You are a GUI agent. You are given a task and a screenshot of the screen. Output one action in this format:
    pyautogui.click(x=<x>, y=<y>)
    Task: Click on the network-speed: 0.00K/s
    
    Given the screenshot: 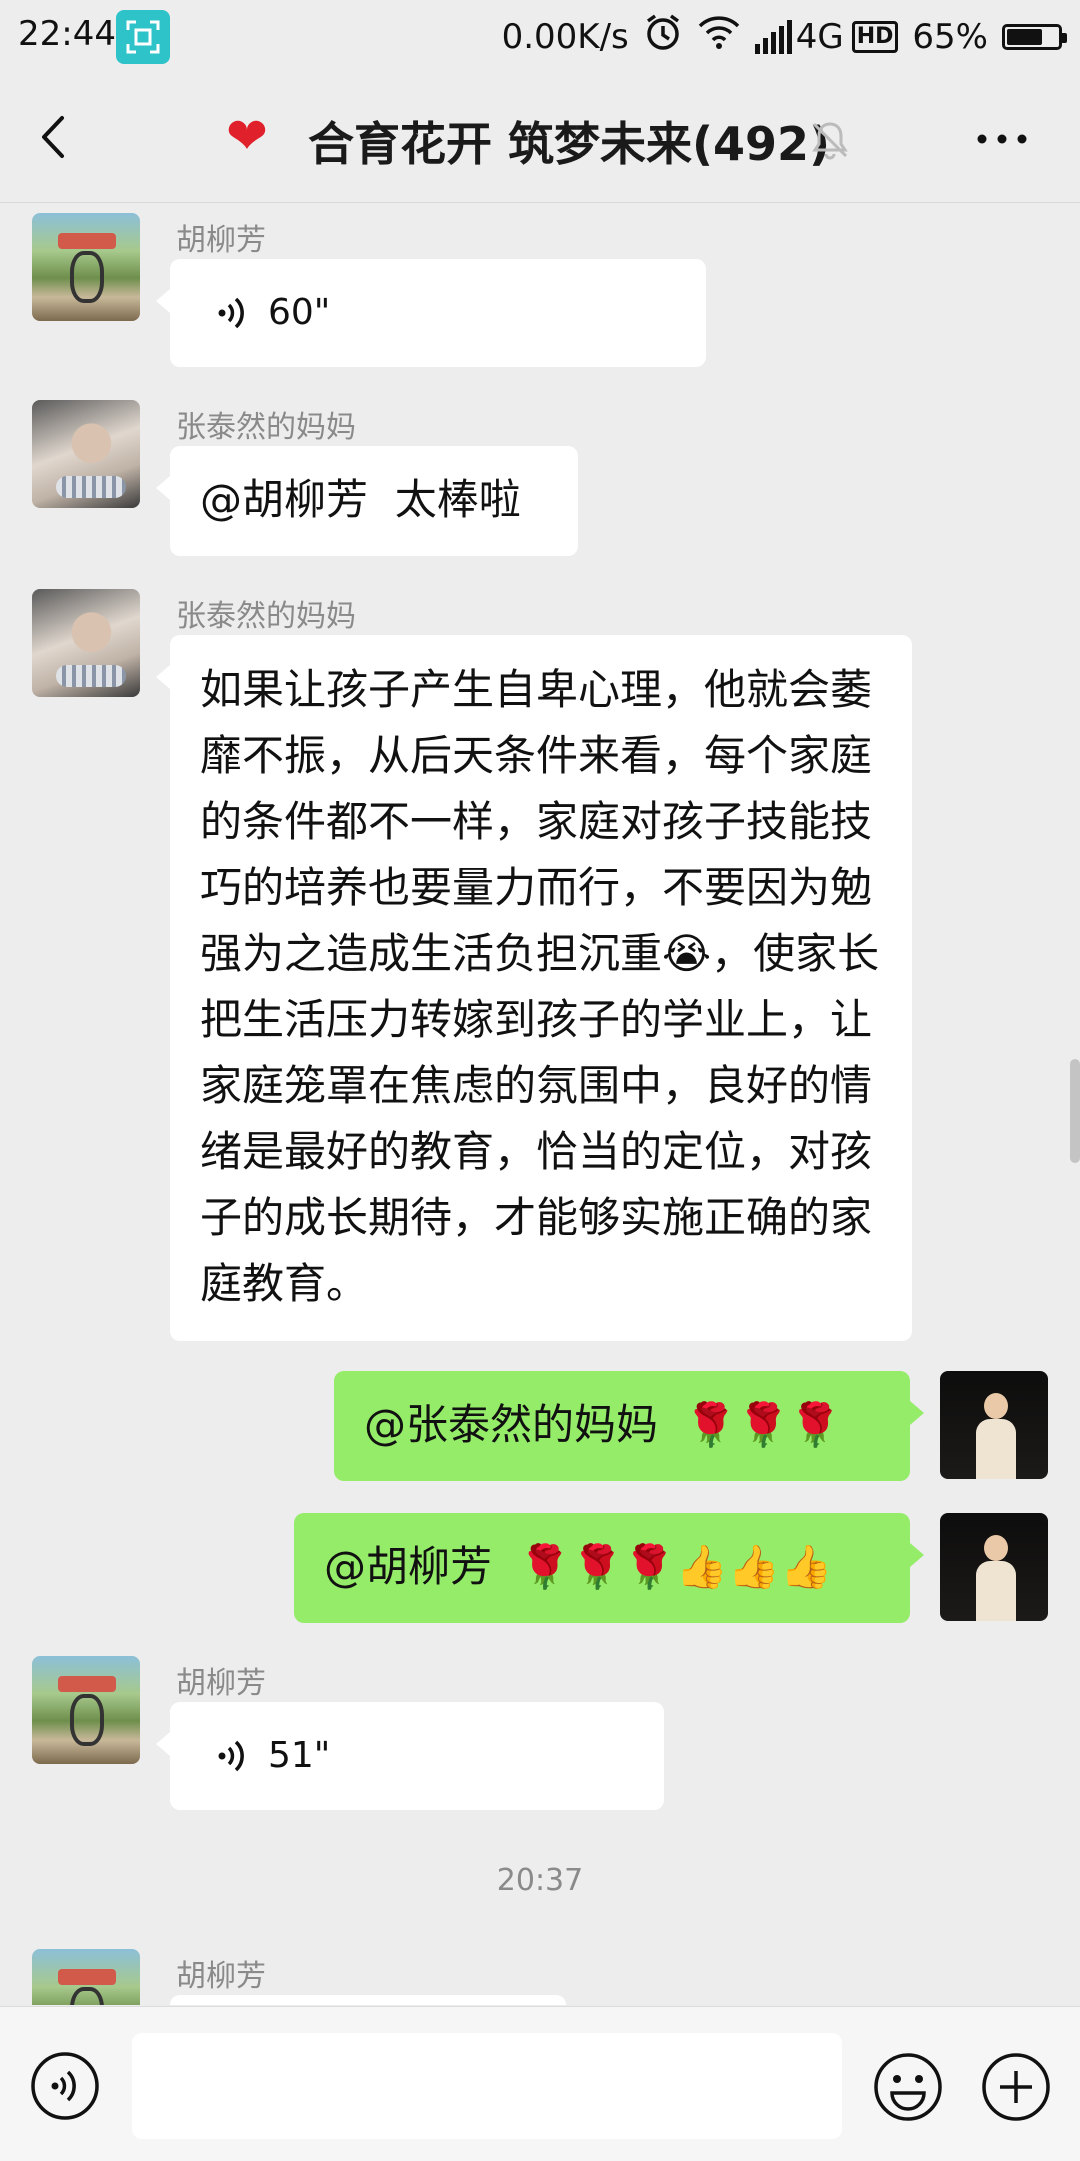 What is the action you would take?
    pyautogui.click(x=565, y=36)
    